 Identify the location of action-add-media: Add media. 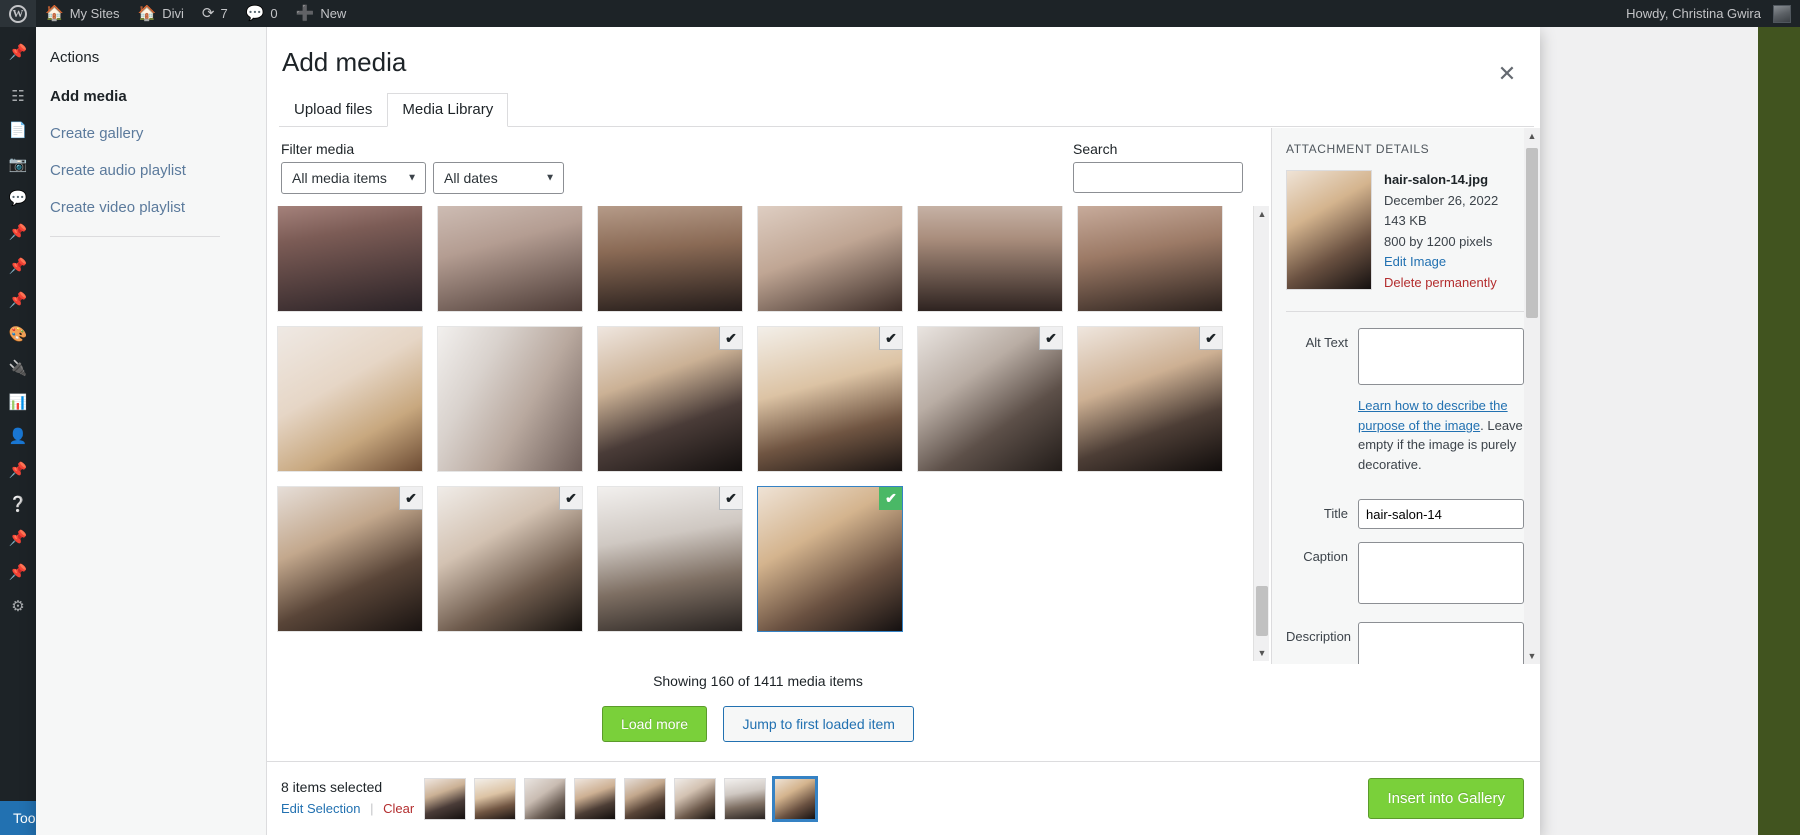
(148, 96).